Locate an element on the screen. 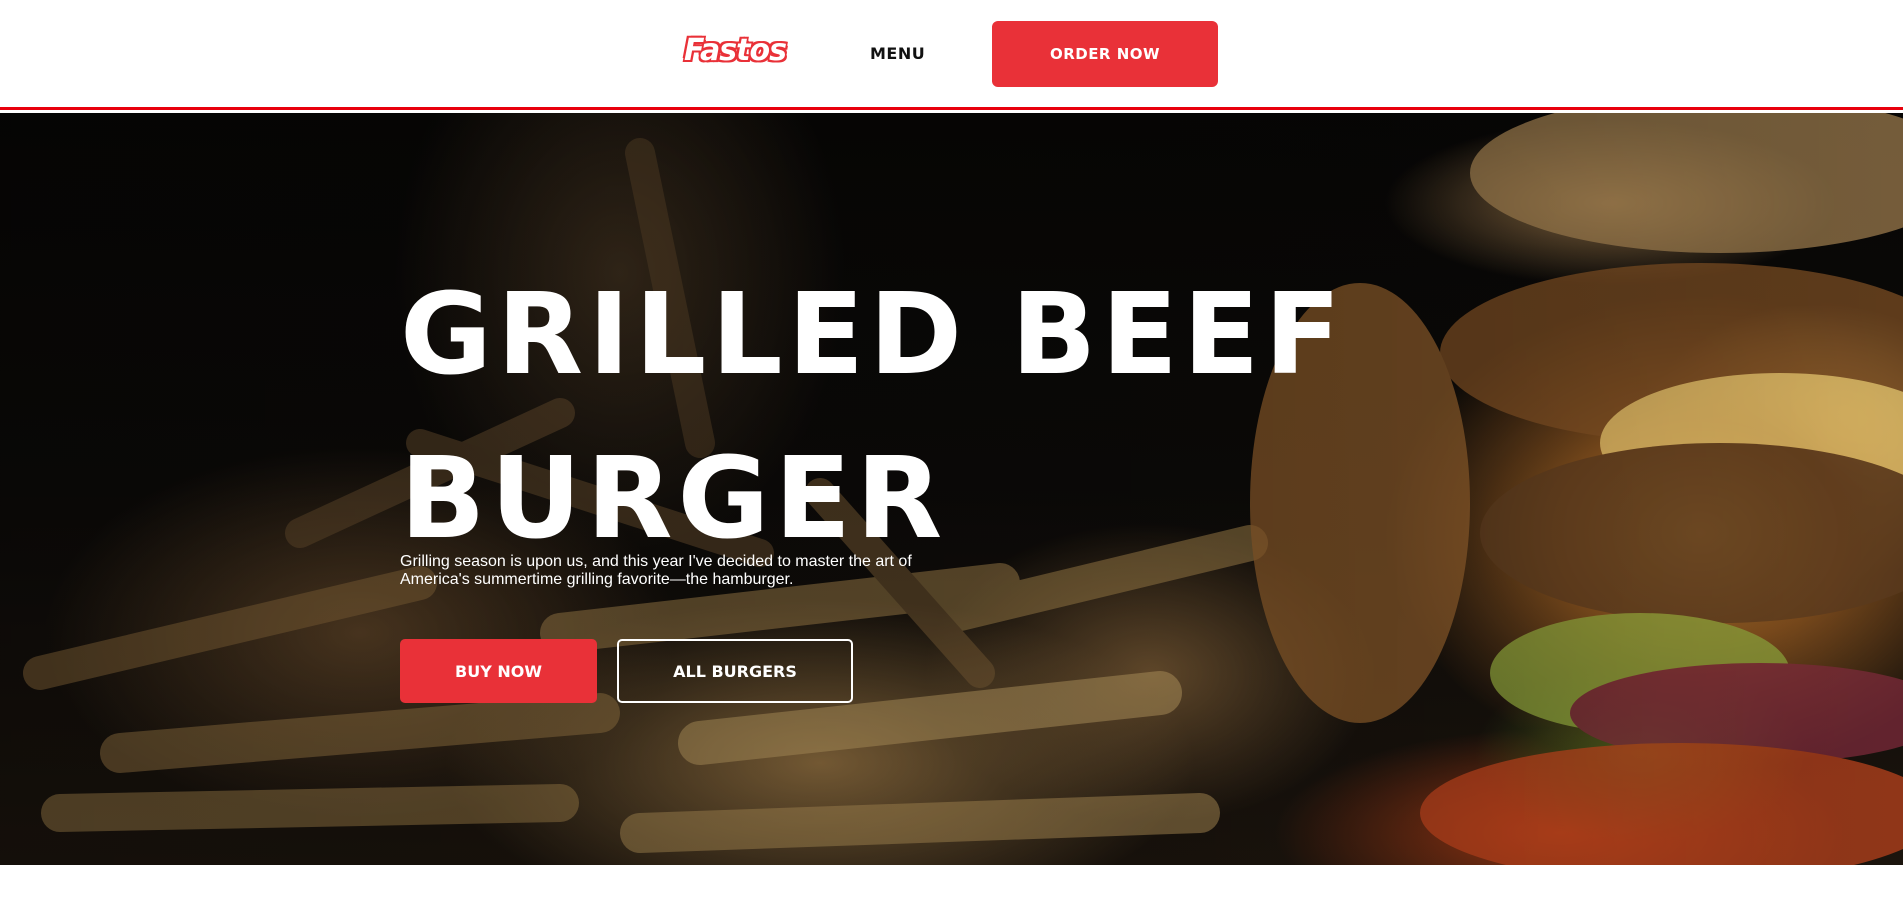 The width and height of the screenshot is (1903, 916). fastos-logo: Fastos Fastos is located at coordinates (741, 51).